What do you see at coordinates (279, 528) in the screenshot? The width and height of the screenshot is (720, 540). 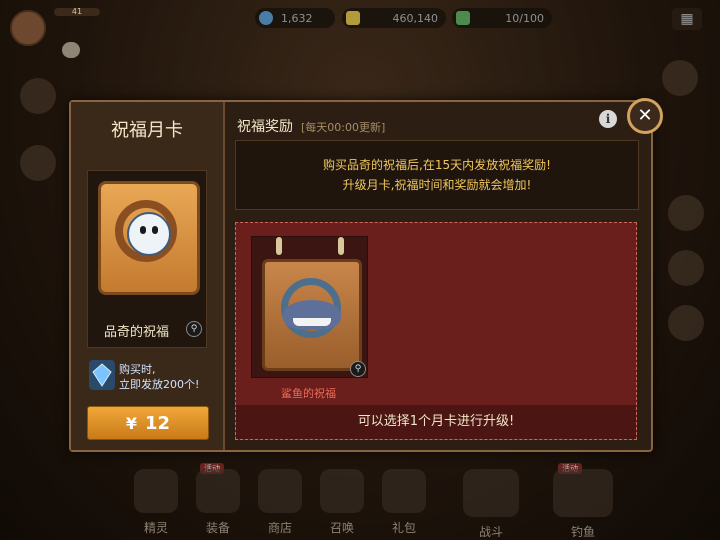 I see `nav-label: 商店` at bounding box center [279, 528].